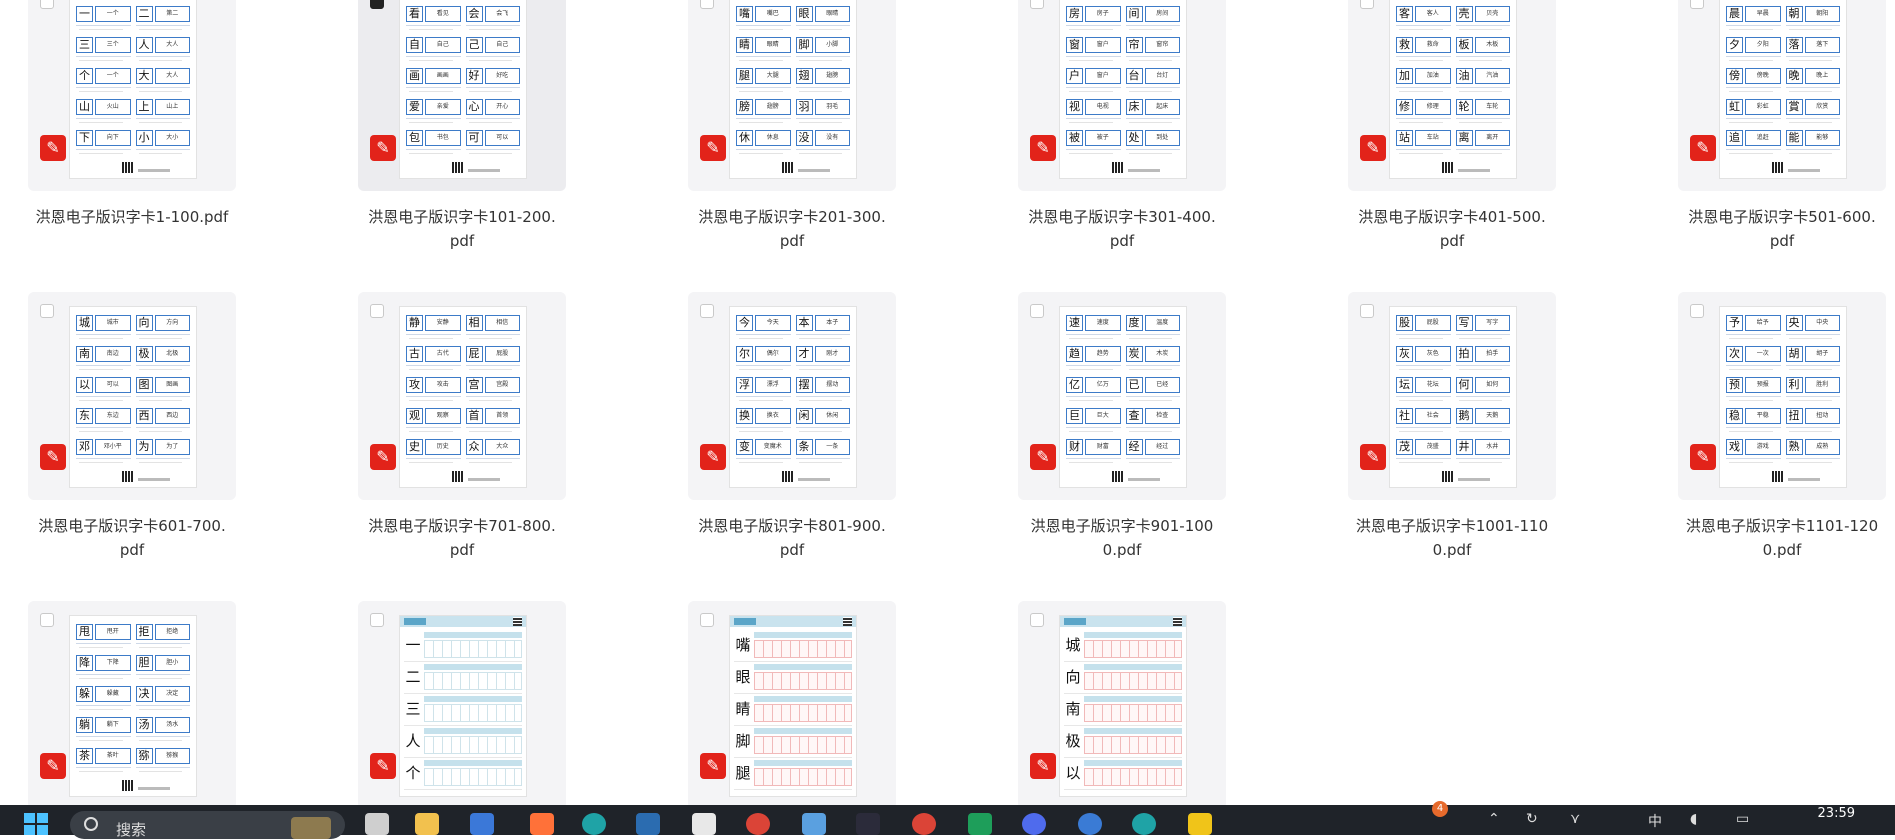 This screenshot has height=840, width=1895. Describe the element at coordinates (462, 95) in the screenshot. I see `file-tile: 看看见会会飞自自己己自己画画画好好吃爱亲爱心开心包书包可可以 ✎` at that location.